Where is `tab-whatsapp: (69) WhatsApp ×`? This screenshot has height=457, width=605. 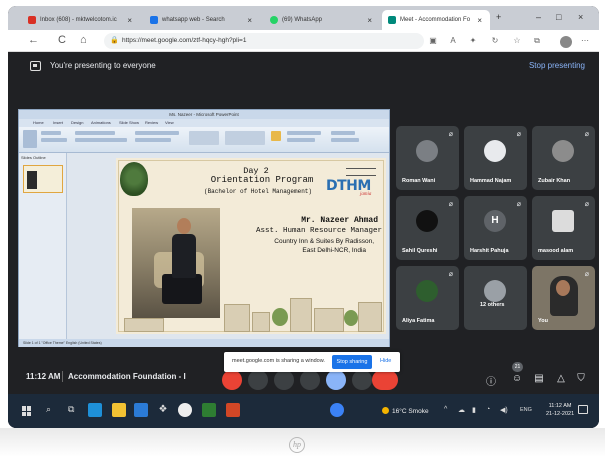 tab-whatsapp: (69) WhatsApp × is located at coordinates (322, 20).